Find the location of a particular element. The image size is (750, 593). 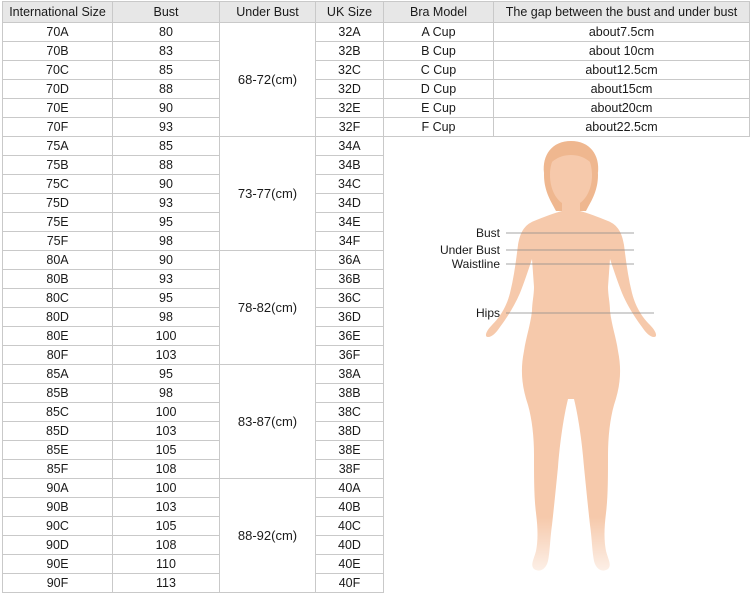

international-size-cell: 90B is located at coordinates (57, 507).